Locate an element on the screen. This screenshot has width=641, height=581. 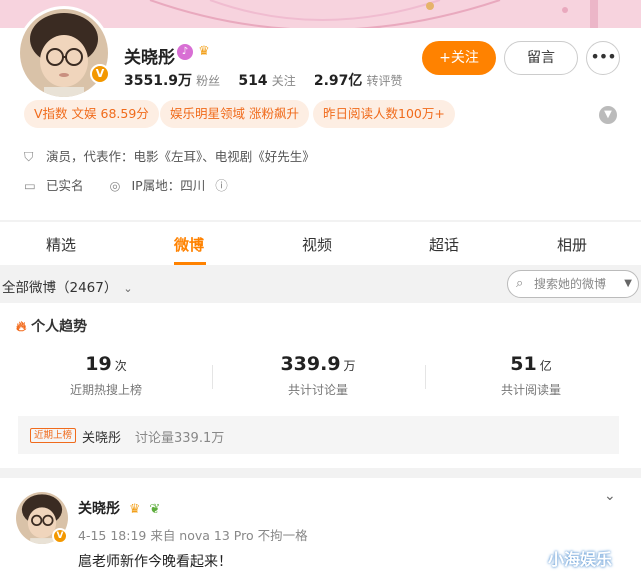
hot-search-row: 近期上榜 关晓彤 讨论量339.1万 is located at coordinates (318, 435).